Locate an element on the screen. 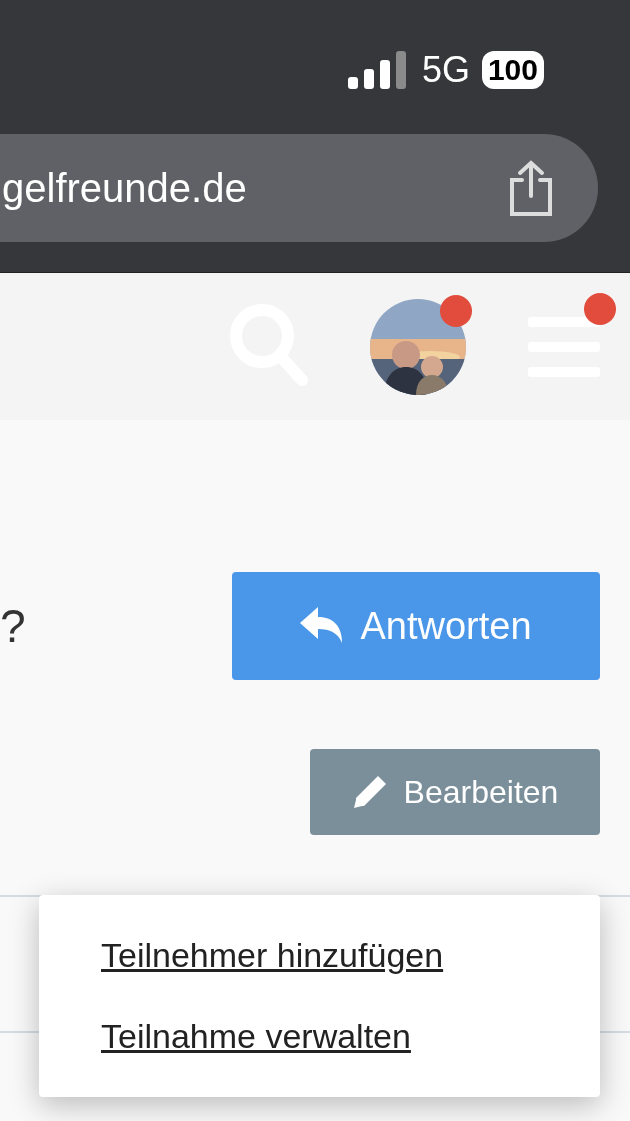 The image size is (630, 1121). heading-text: ? is located at coordinates (13, 626).